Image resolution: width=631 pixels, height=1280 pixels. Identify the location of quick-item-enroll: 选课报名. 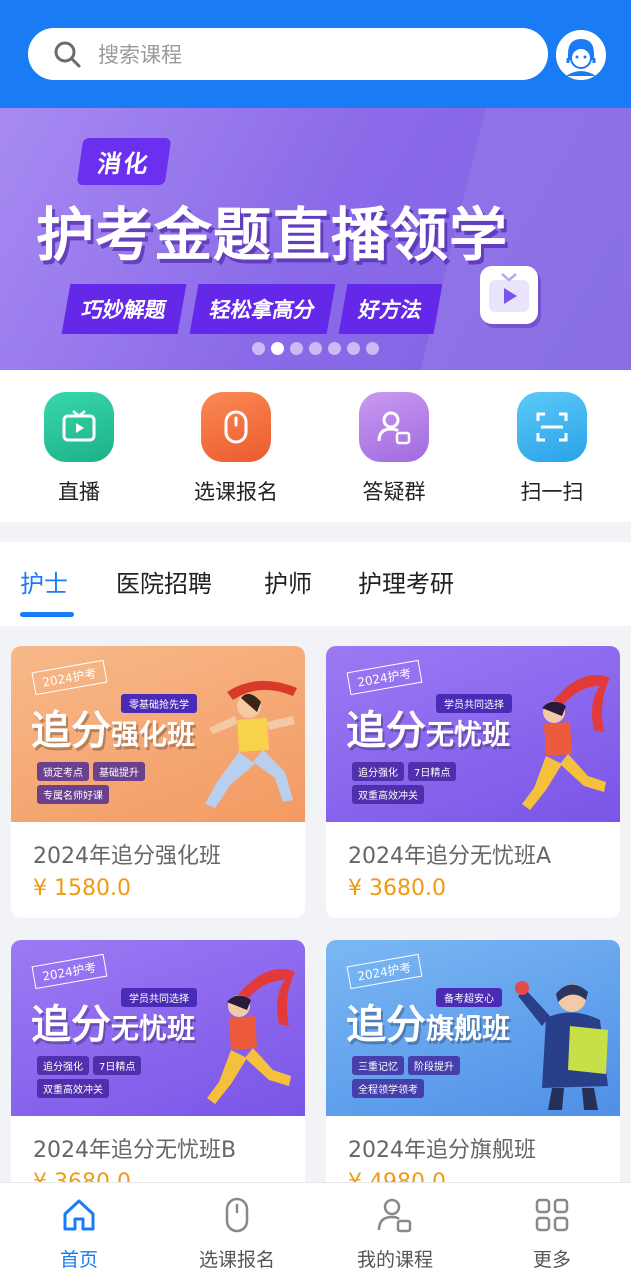
(236, 449).